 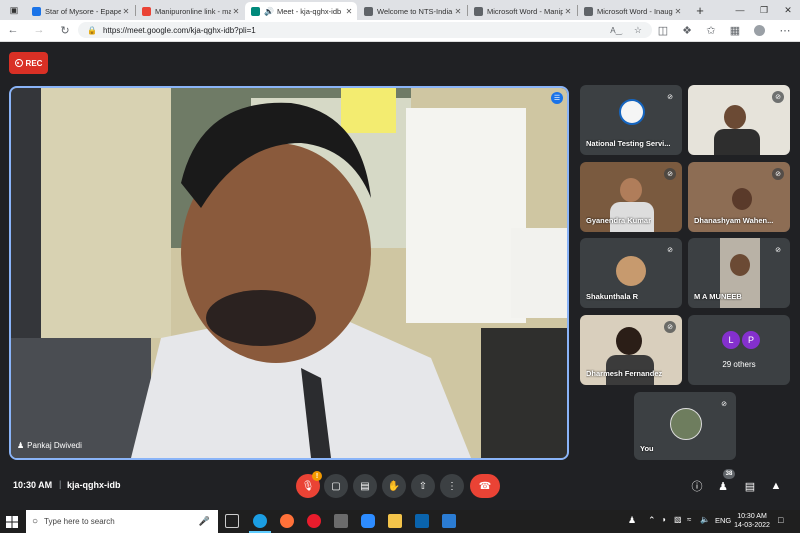 What do you see at coordinates (723, 520) in the screenshot?
I see `input-language: ENG` at bounding box center [723, 520].